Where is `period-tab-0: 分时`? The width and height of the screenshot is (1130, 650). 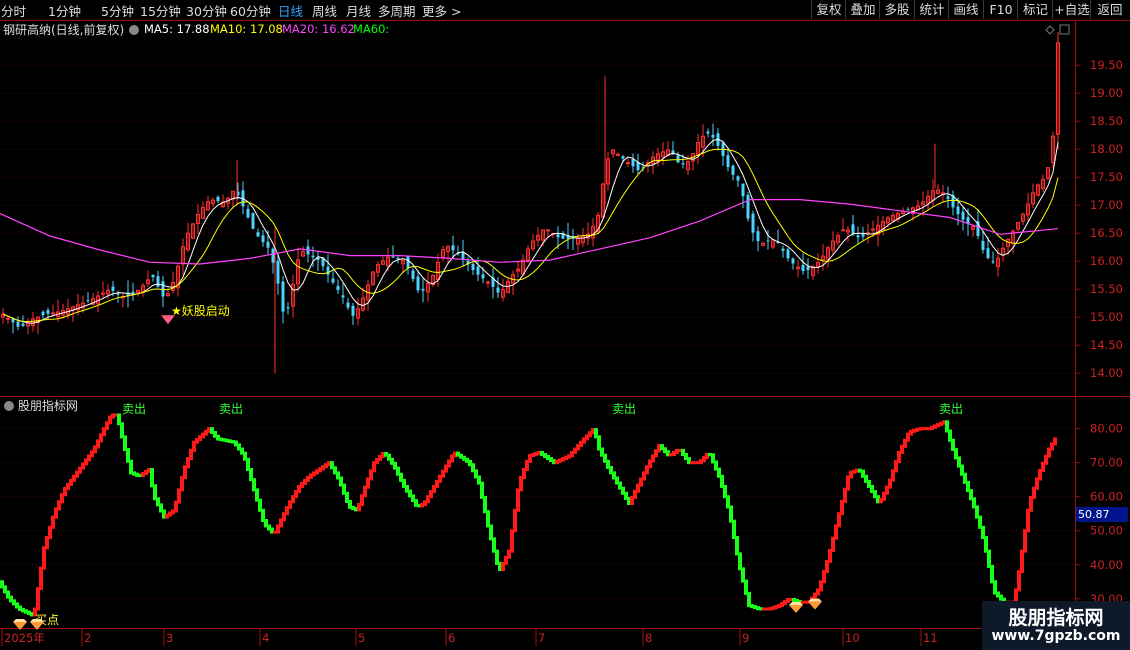 period-tab-0: 分时 is located at coordinates (13, 10).